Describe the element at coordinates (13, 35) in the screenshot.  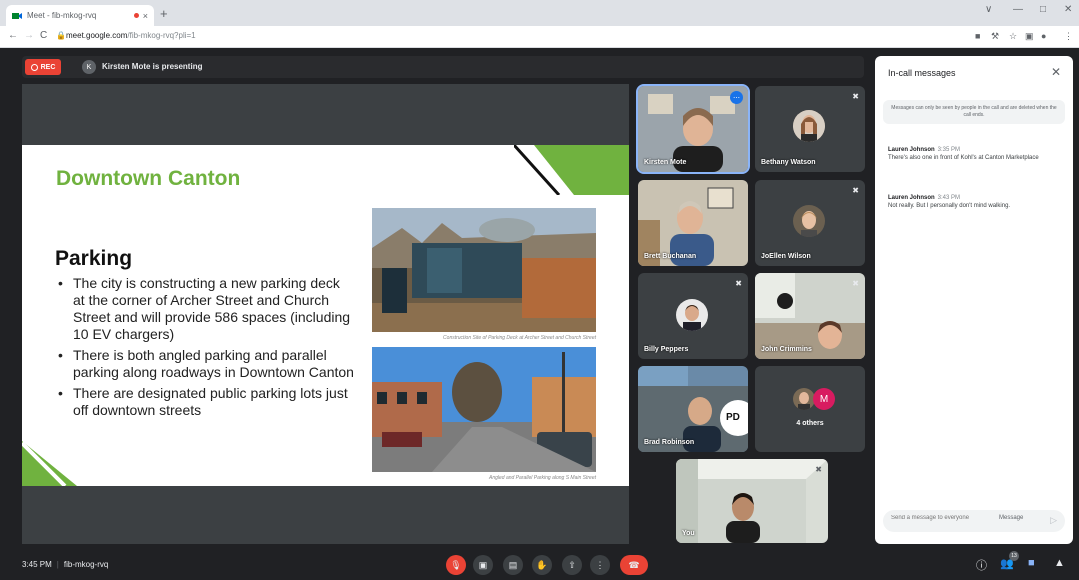
I see `back-button: ←` at that location.